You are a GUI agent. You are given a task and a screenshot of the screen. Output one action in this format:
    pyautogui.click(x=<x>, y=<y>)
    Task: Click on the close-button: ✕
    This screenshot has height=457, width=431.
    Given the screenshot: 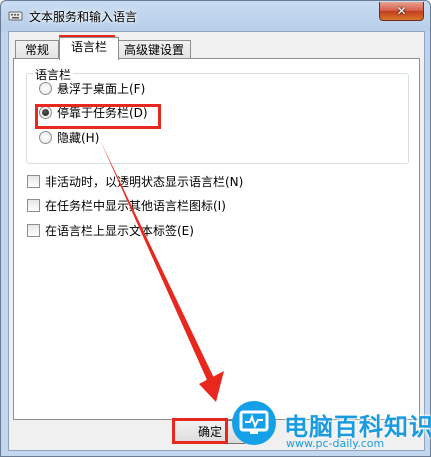 What is the action you would take?
    pyautogui.click(x=401, y=11)
    